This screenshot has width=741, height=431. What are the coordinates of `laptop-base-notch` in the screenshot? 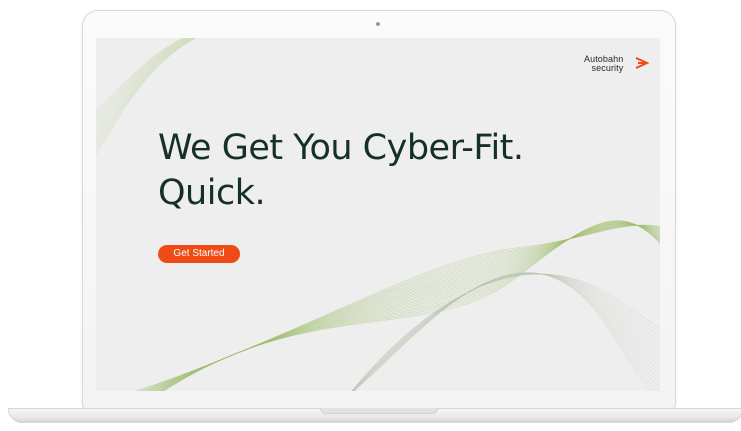 It's located at (379, 411).